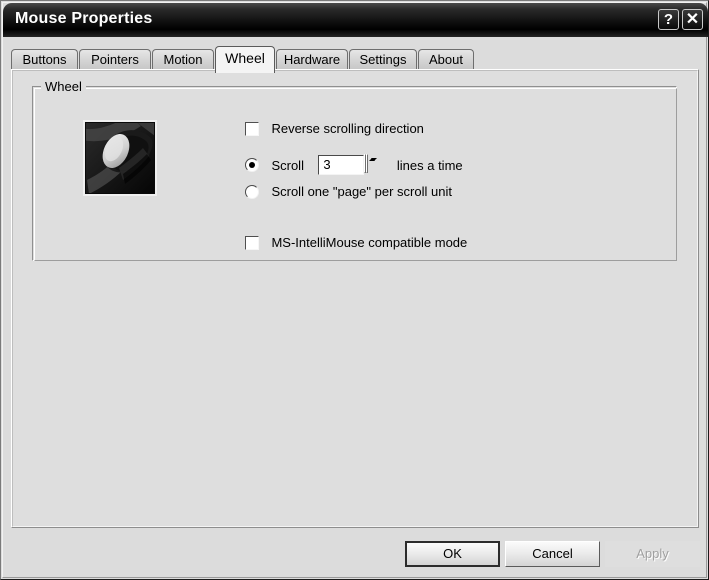 The width and height of the screenshot is (709, 580). Describe the element at coordinates (252, 242) in the screenshot. I see `intellimouse-checkbox` at that location.